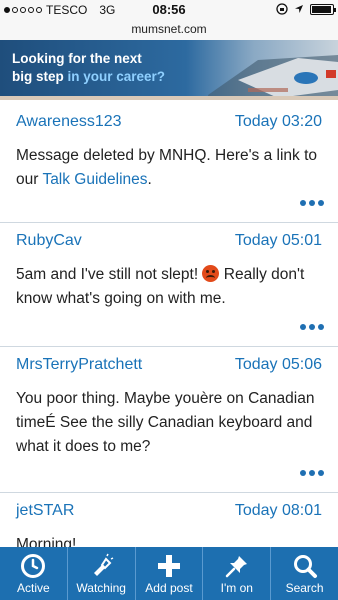  What do you see at coordinates (169, 588) in the screenshot?
I see `toolbar-label: Add post` at bounding box center [169, 588].